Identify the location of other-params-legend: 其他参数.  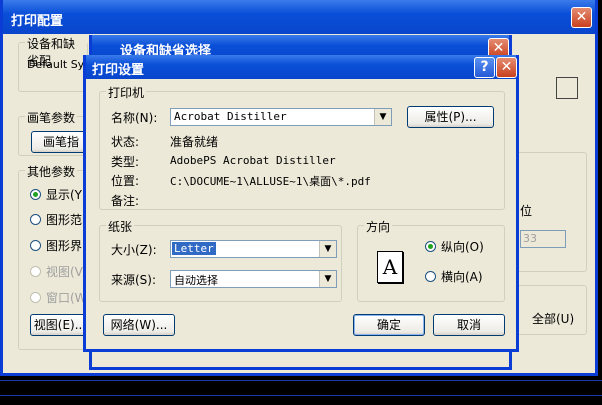
(51, 171).